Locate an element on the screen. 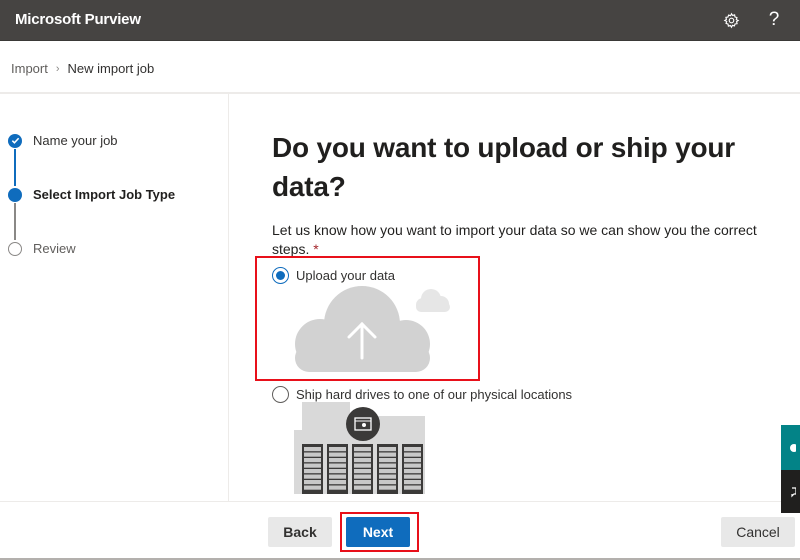 The width and height of the screenshot is (800, 560). page-title: Do you want to upload or ship your data? is located at coordinates (503, 167).